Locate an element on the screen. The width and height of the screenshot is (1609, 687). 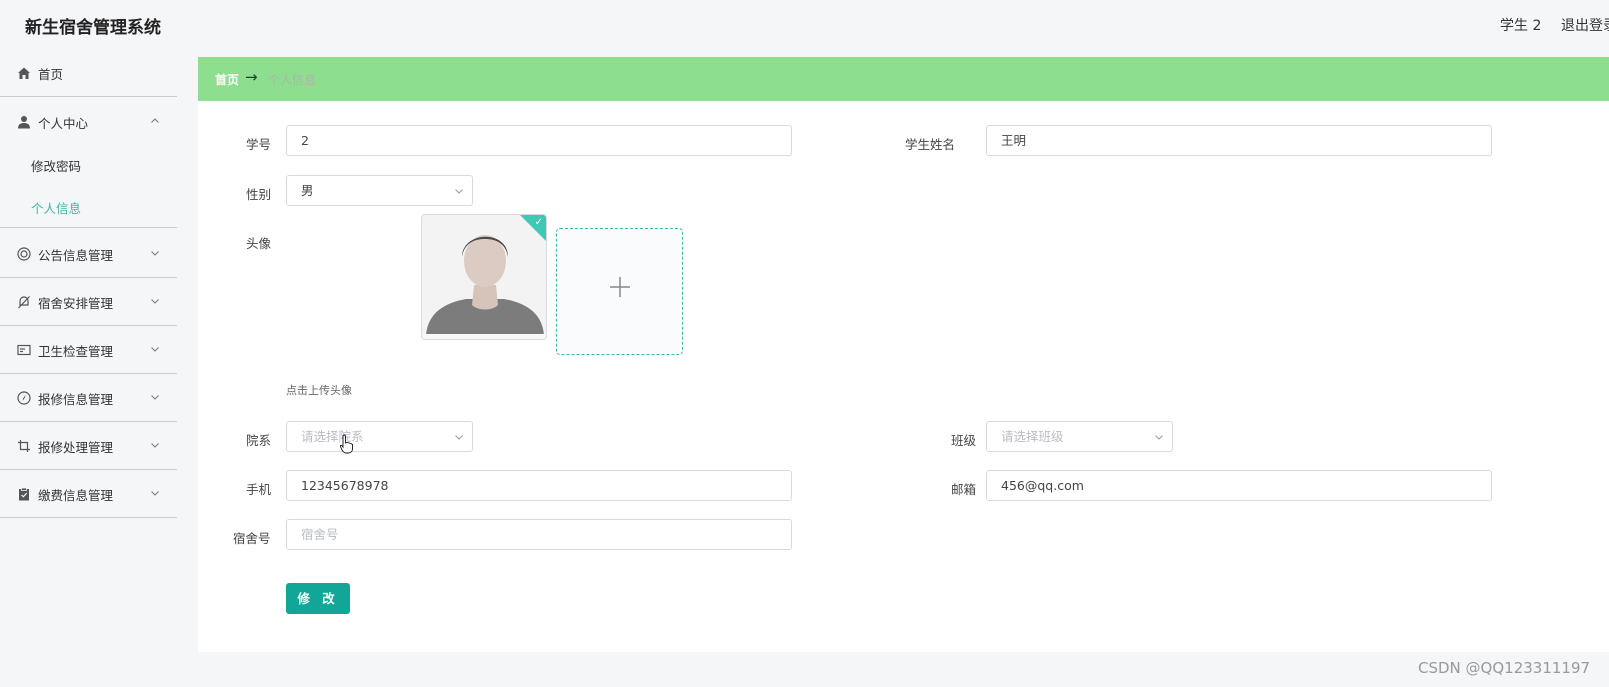
sidebar-item-personal-center: 个人中心 修改密码 个人信息 is located at coordinates (88, 162).